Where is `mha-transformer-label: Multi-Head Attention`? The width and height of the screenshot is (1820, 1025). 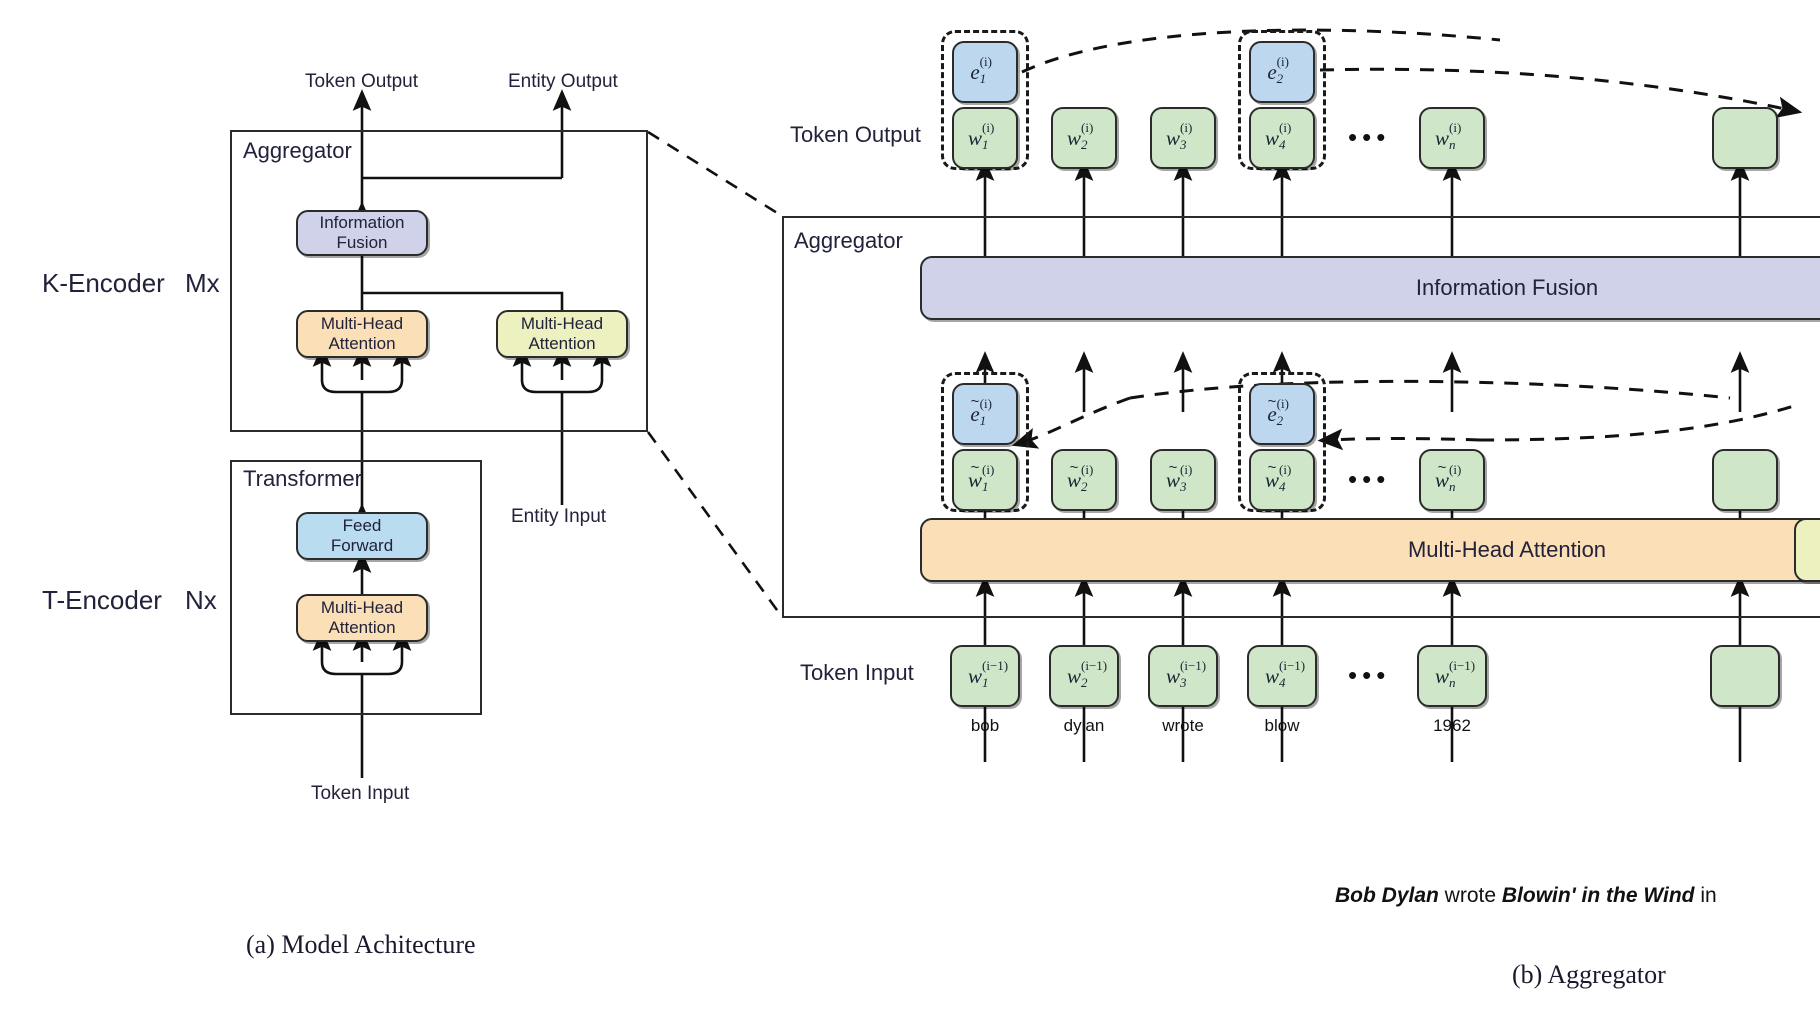 mha-transformer-label: Multi-Head Attention is located at coordinates (362, 617).